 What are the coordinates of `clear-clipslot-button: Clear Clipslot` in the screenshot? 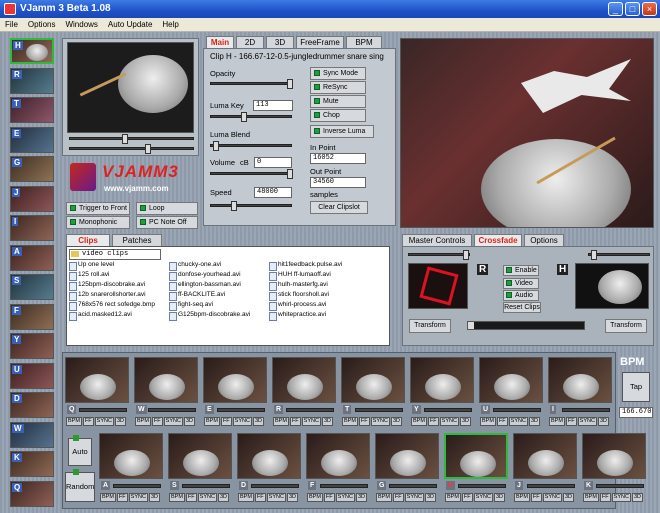 It's located at (339, 207).